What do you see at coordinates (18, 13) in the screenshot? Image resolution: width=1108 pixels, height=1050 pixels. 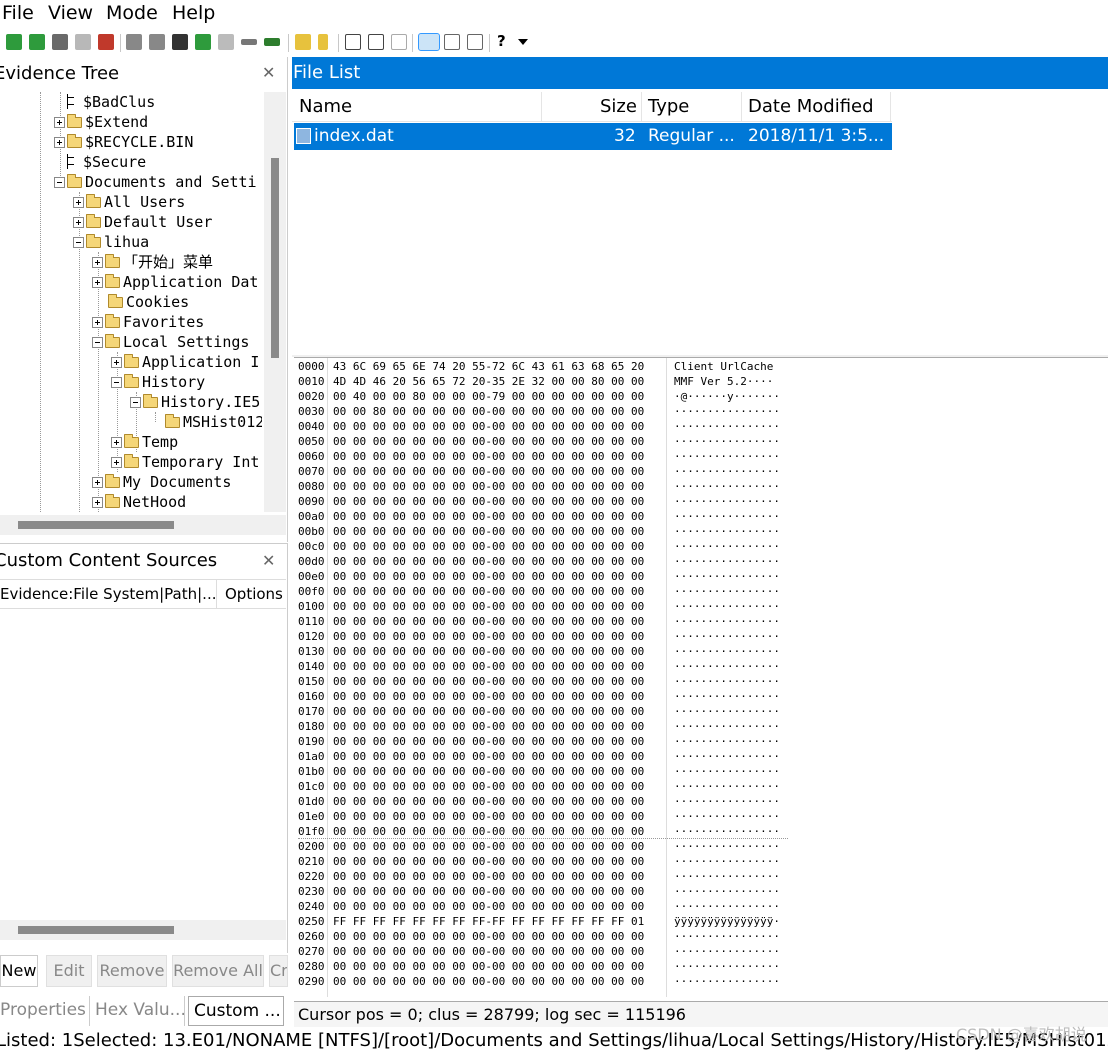 I see `menu-file: File` at bounding box center [18, 13].